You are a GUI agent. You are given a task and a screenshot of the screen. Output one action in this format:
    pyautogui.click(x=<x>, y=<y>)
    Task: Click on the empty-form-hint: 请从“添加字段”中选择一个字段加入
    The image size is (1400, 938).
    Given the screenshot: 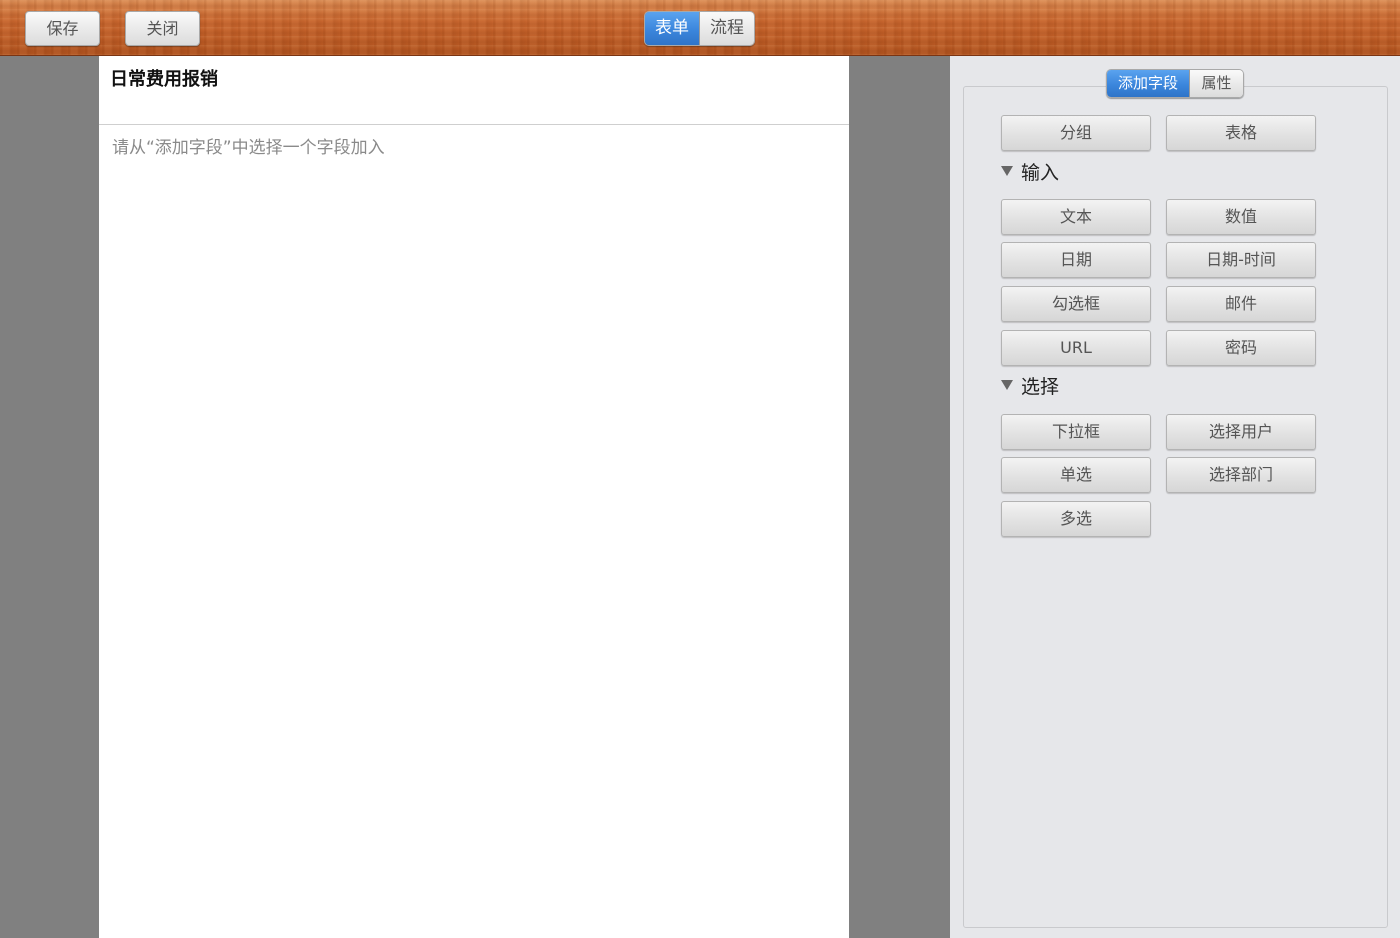 What is the action you would take?
    pyautogui.click(x=248, y=148)
    